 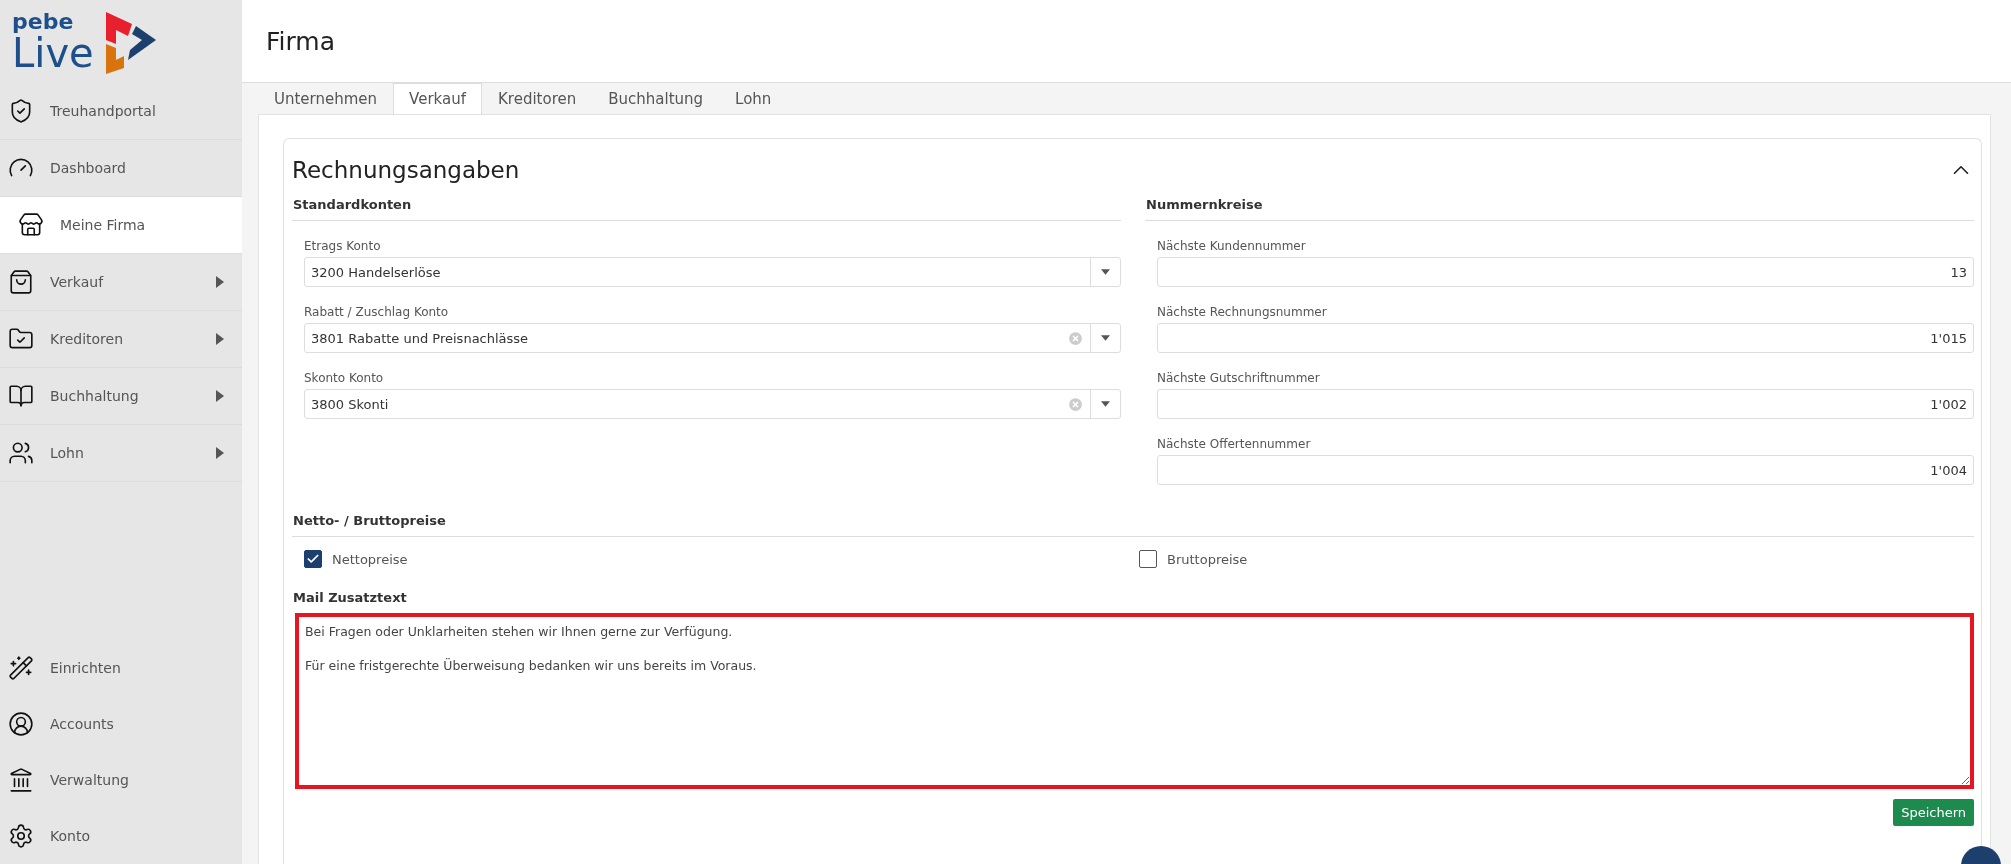 What do you see at coordinates (406, 170) in the screenshot?
I see `card-title: Rechnungsangaben` at bounding box center [406, 170].